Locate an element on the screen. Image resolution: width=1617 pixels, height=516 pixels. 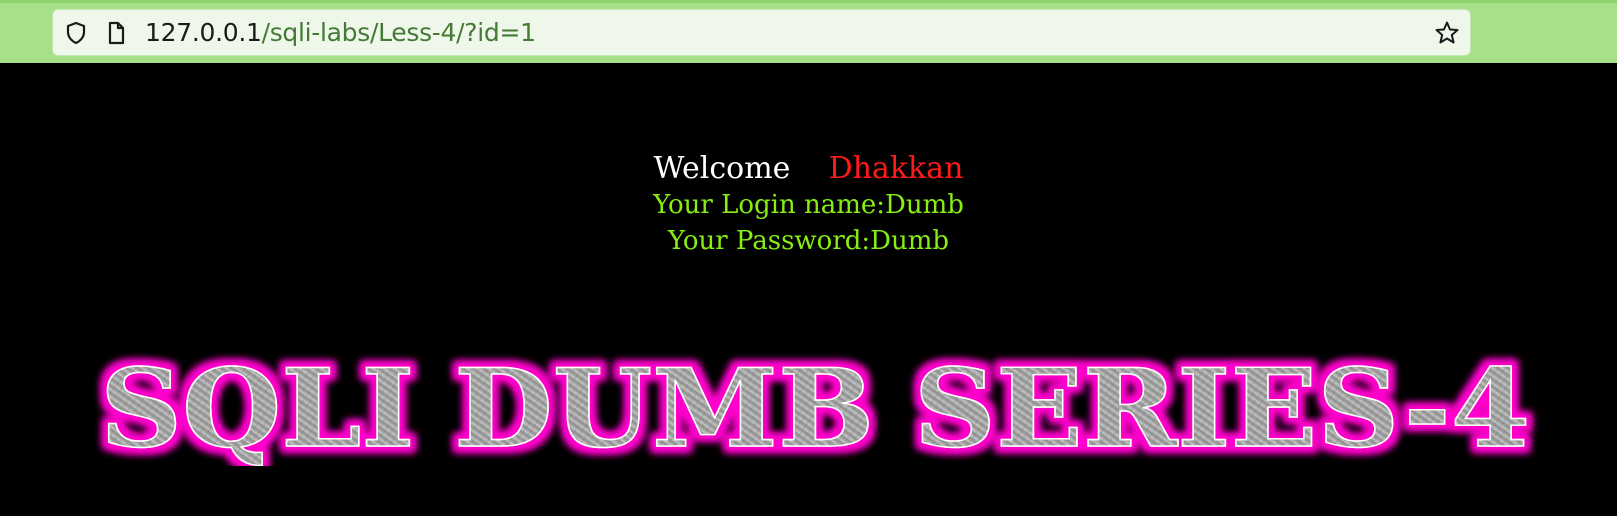
welcome-name: Dhakkan is located at coordinates (896, 168).